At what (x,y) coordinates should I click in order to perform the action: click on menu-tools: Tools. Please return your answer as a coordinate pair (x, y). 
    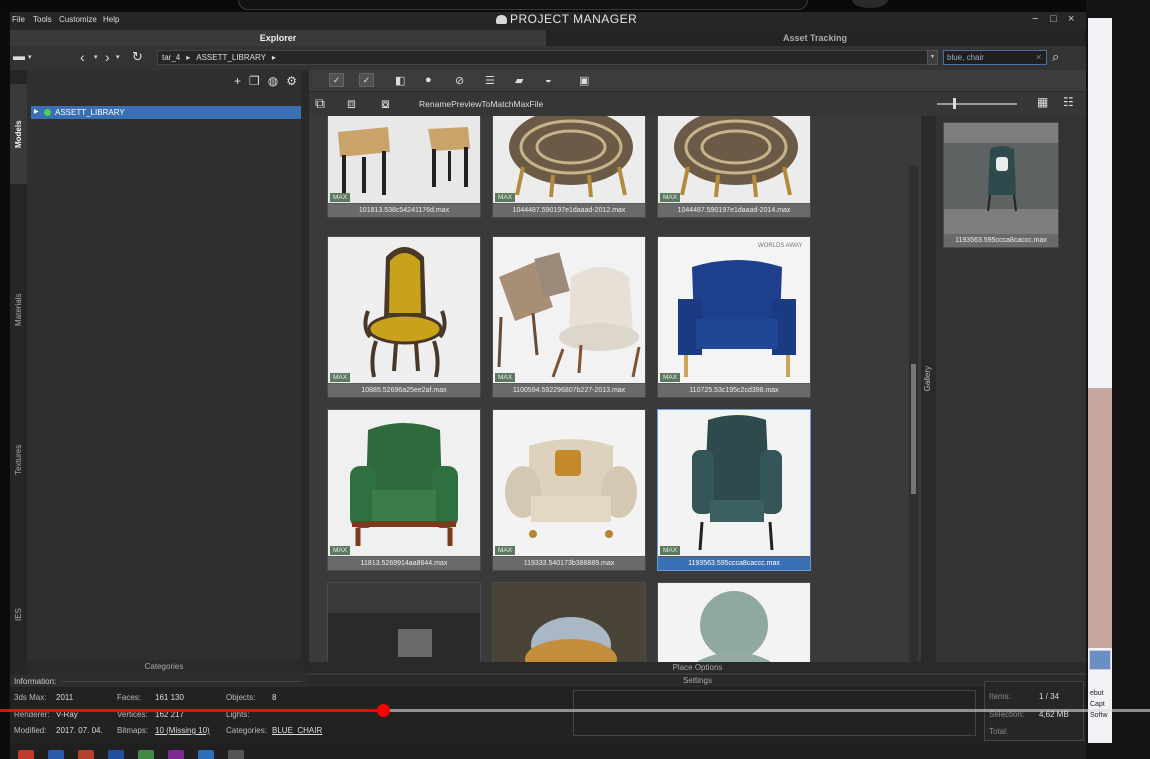
    Looking at the image, I should click on (42, 19).